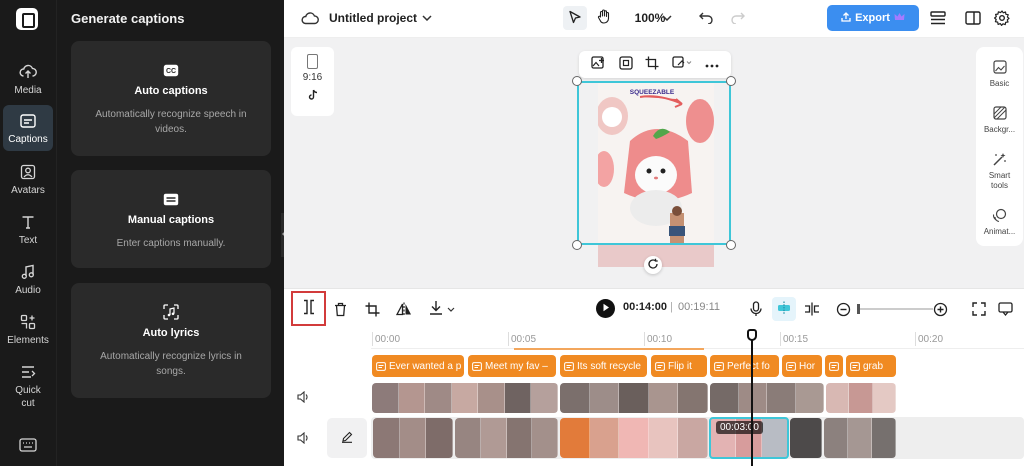  What do you see at coordinates (28, 397) in the screenshot?
I see `nav-quick-cut-label: Quick cut` at bounding box center [28, 397].